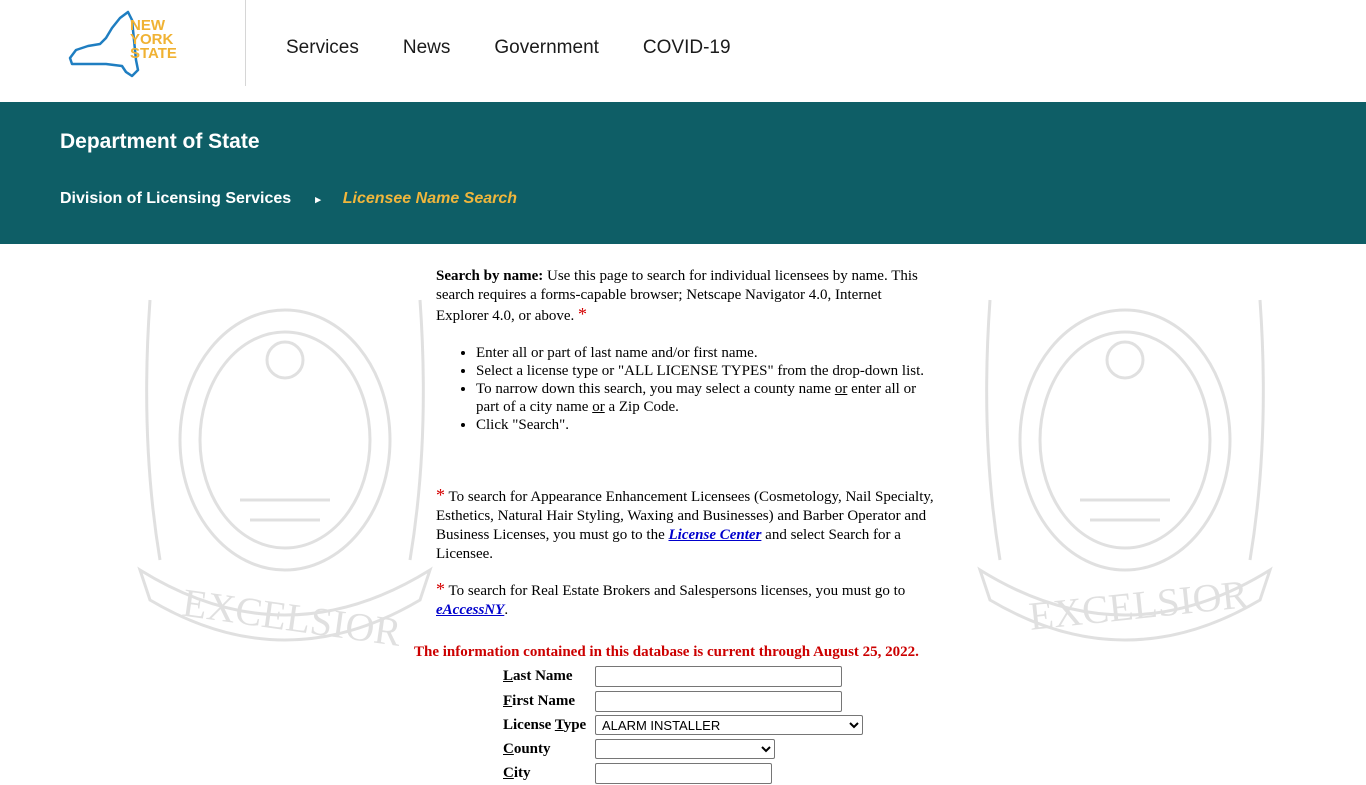 This screenshot has width=1366, height=785. I want to click on last-name-row: Last Name, so click(683, 676).